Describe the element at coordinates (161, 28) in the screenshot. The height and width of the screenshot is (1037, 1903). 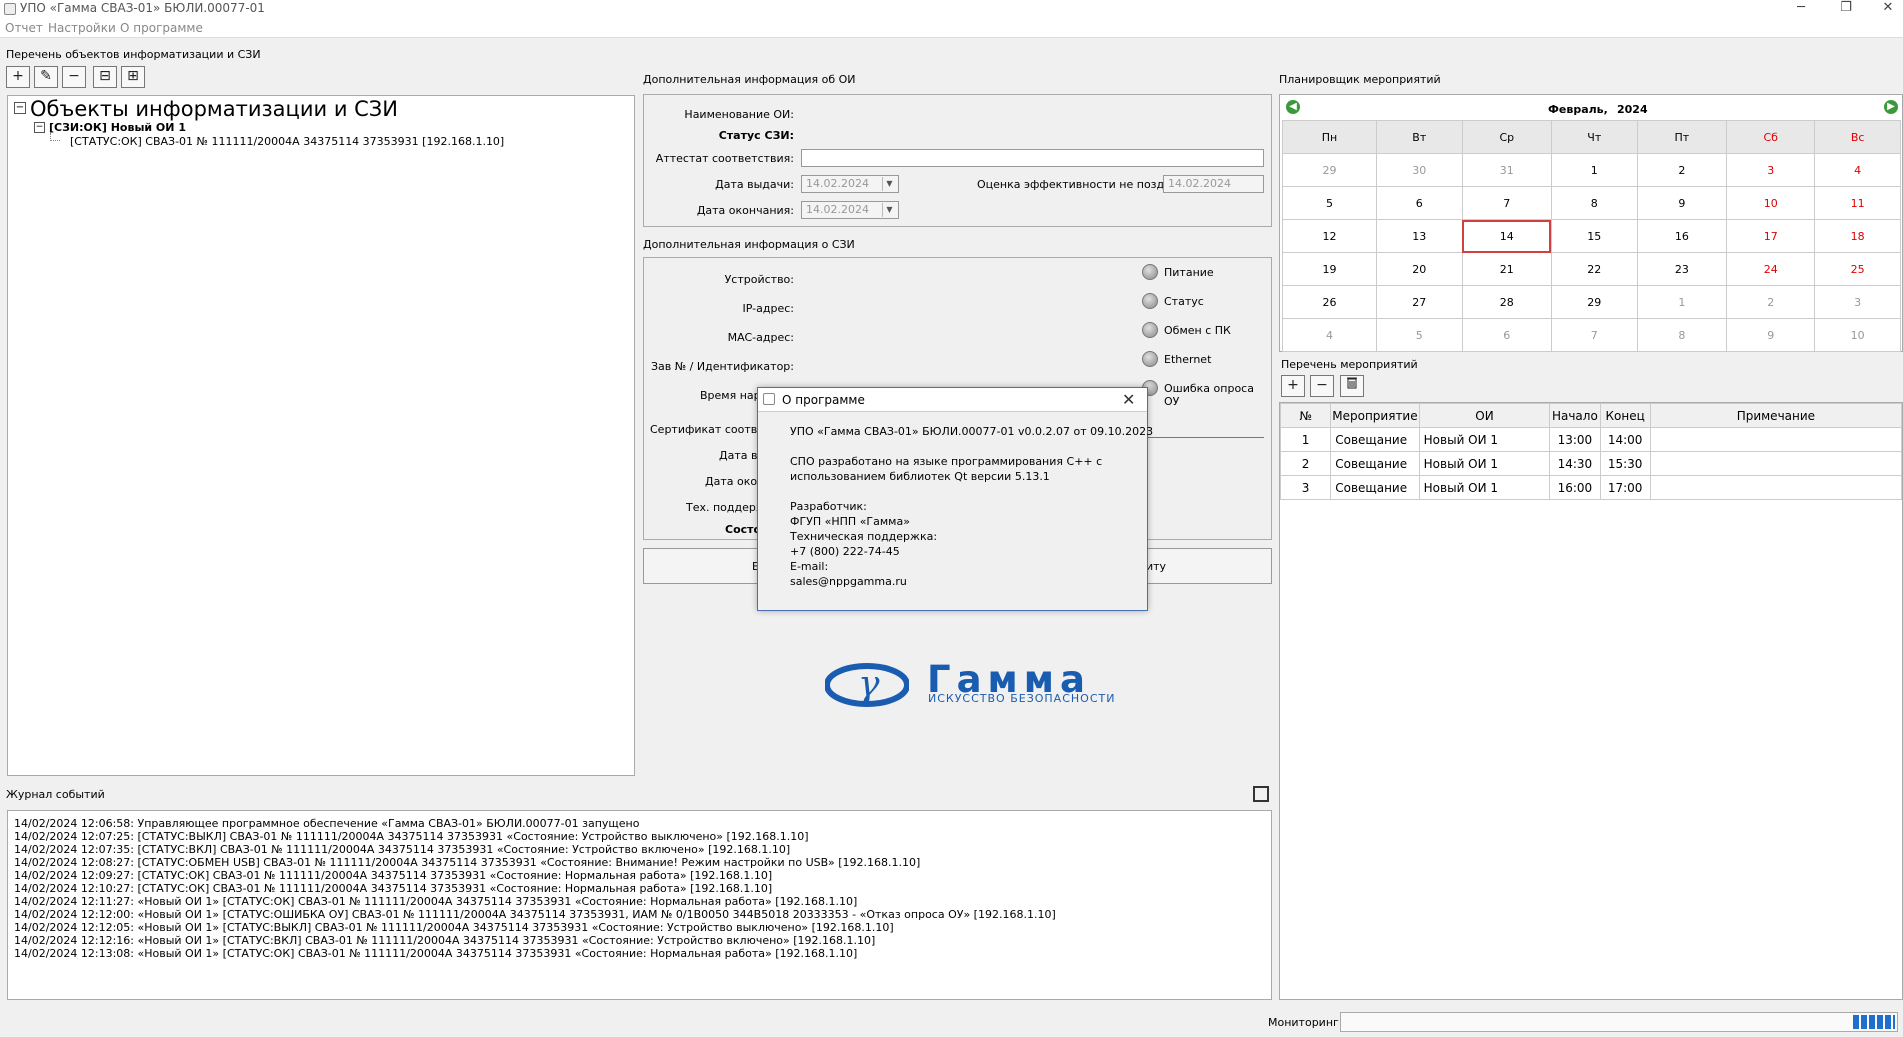
I see `menu-about: О программе` at that location.